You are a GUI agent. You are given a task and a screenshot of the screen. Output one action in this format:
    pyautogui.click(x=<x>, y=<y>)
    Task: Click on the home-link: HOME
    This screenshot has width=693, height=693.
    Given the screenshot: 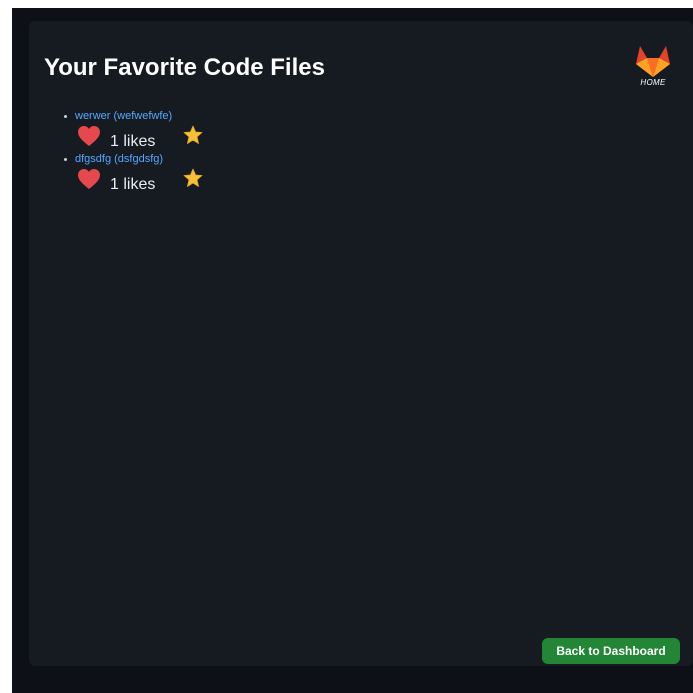 What is the action you would take?
    pyautogui.click(x=653, y=68)
    